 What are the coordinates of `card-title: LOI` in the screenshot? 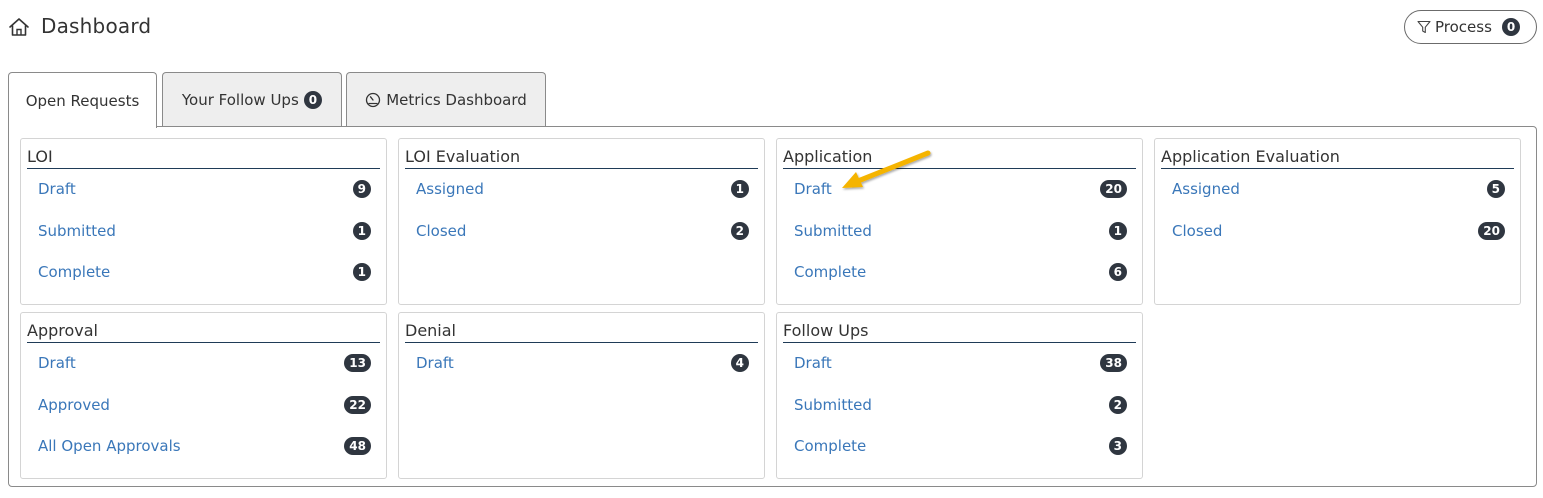 It's located at (203, 158).